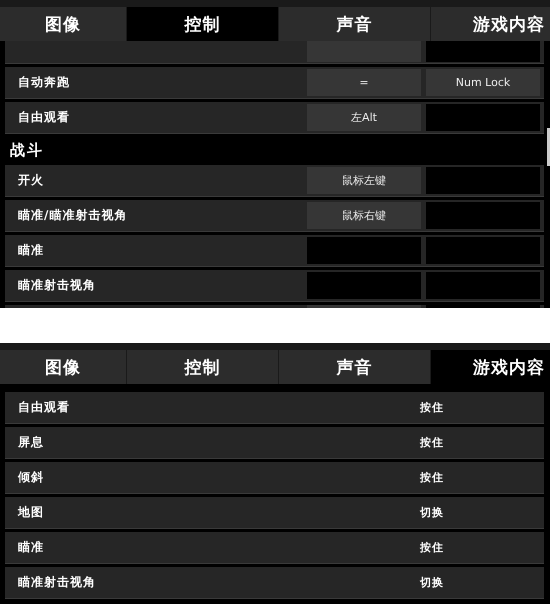 The width and height of the screenshot is (550, 604). What do you see at coordinates (31, 512) in the screenshot?
I see `option-label: 地图` at bounding box center [31, 512].